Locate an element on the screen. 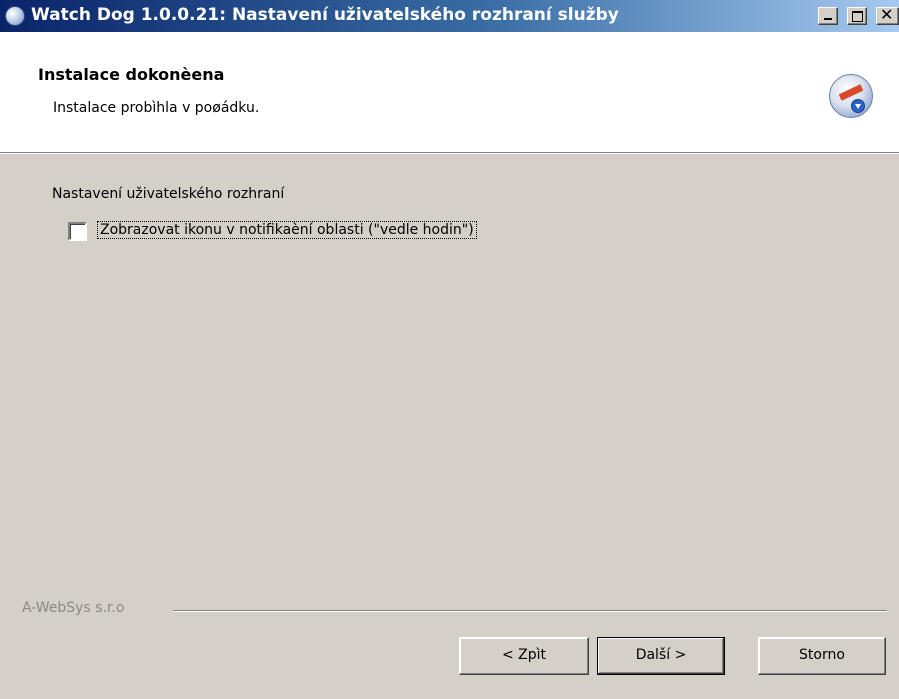  maximize-button is located at coordinates (857, 16).